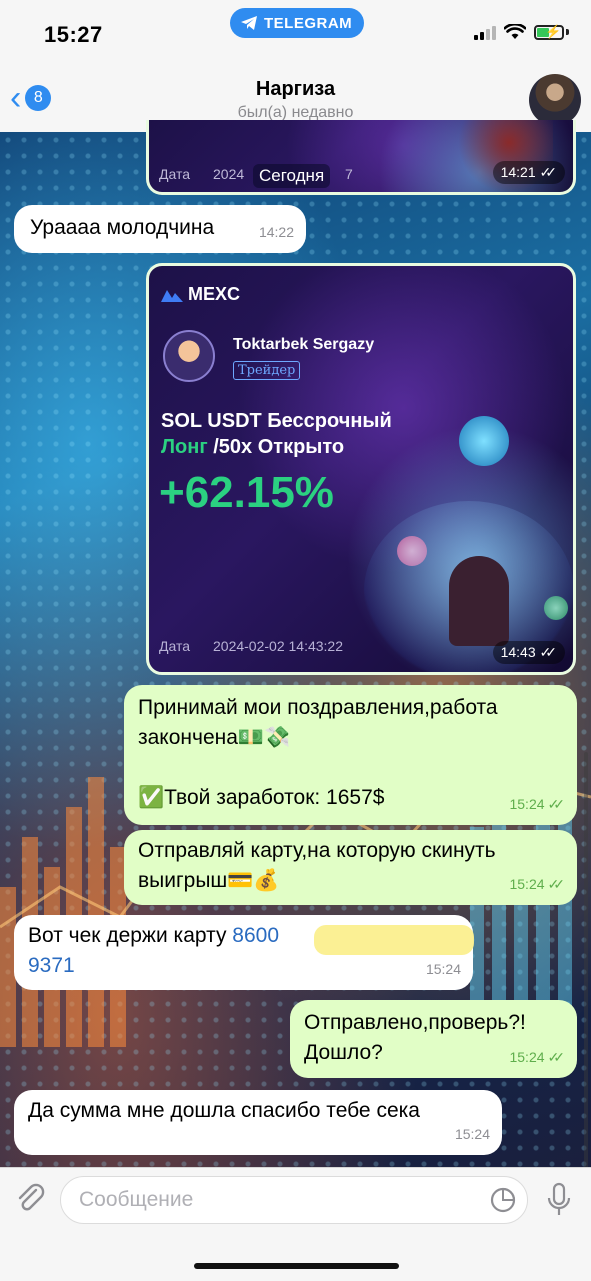 Image resolution: width=591 pixels, height=1281 pixels. What do you see at coordinates (296, 1266) in the screenshot?
I see `home-indicator` at bounding box center [296, 1266].